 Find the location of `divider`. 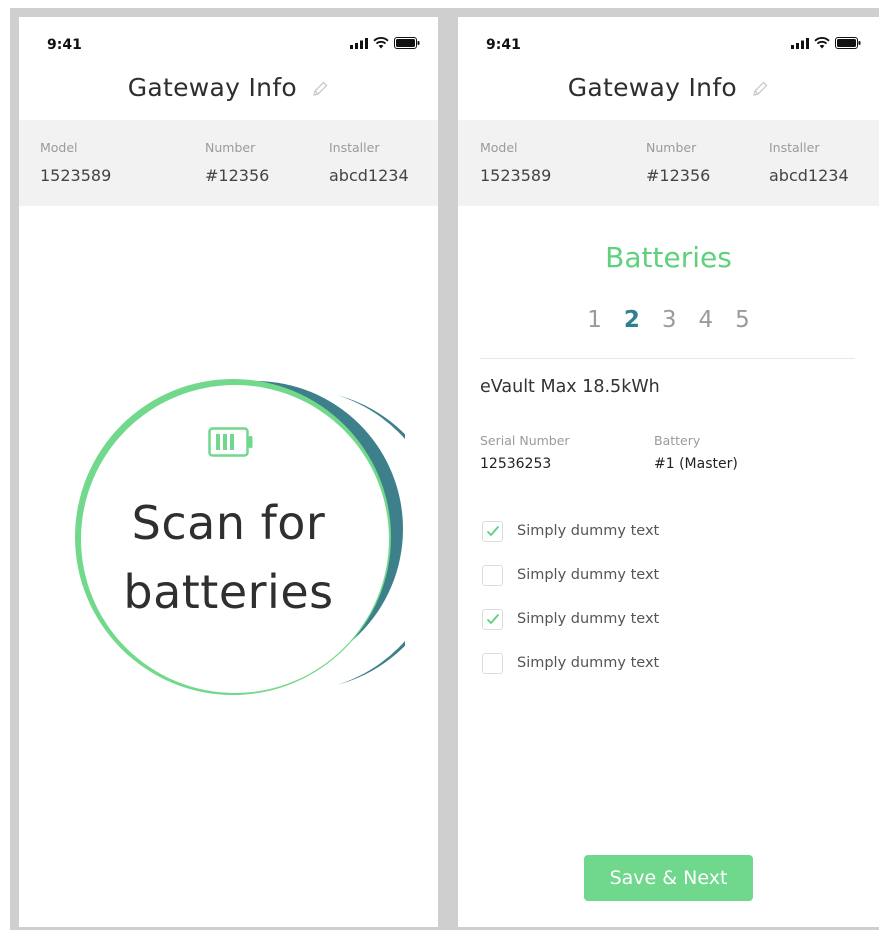

divider is located at coordinates (667, 358).